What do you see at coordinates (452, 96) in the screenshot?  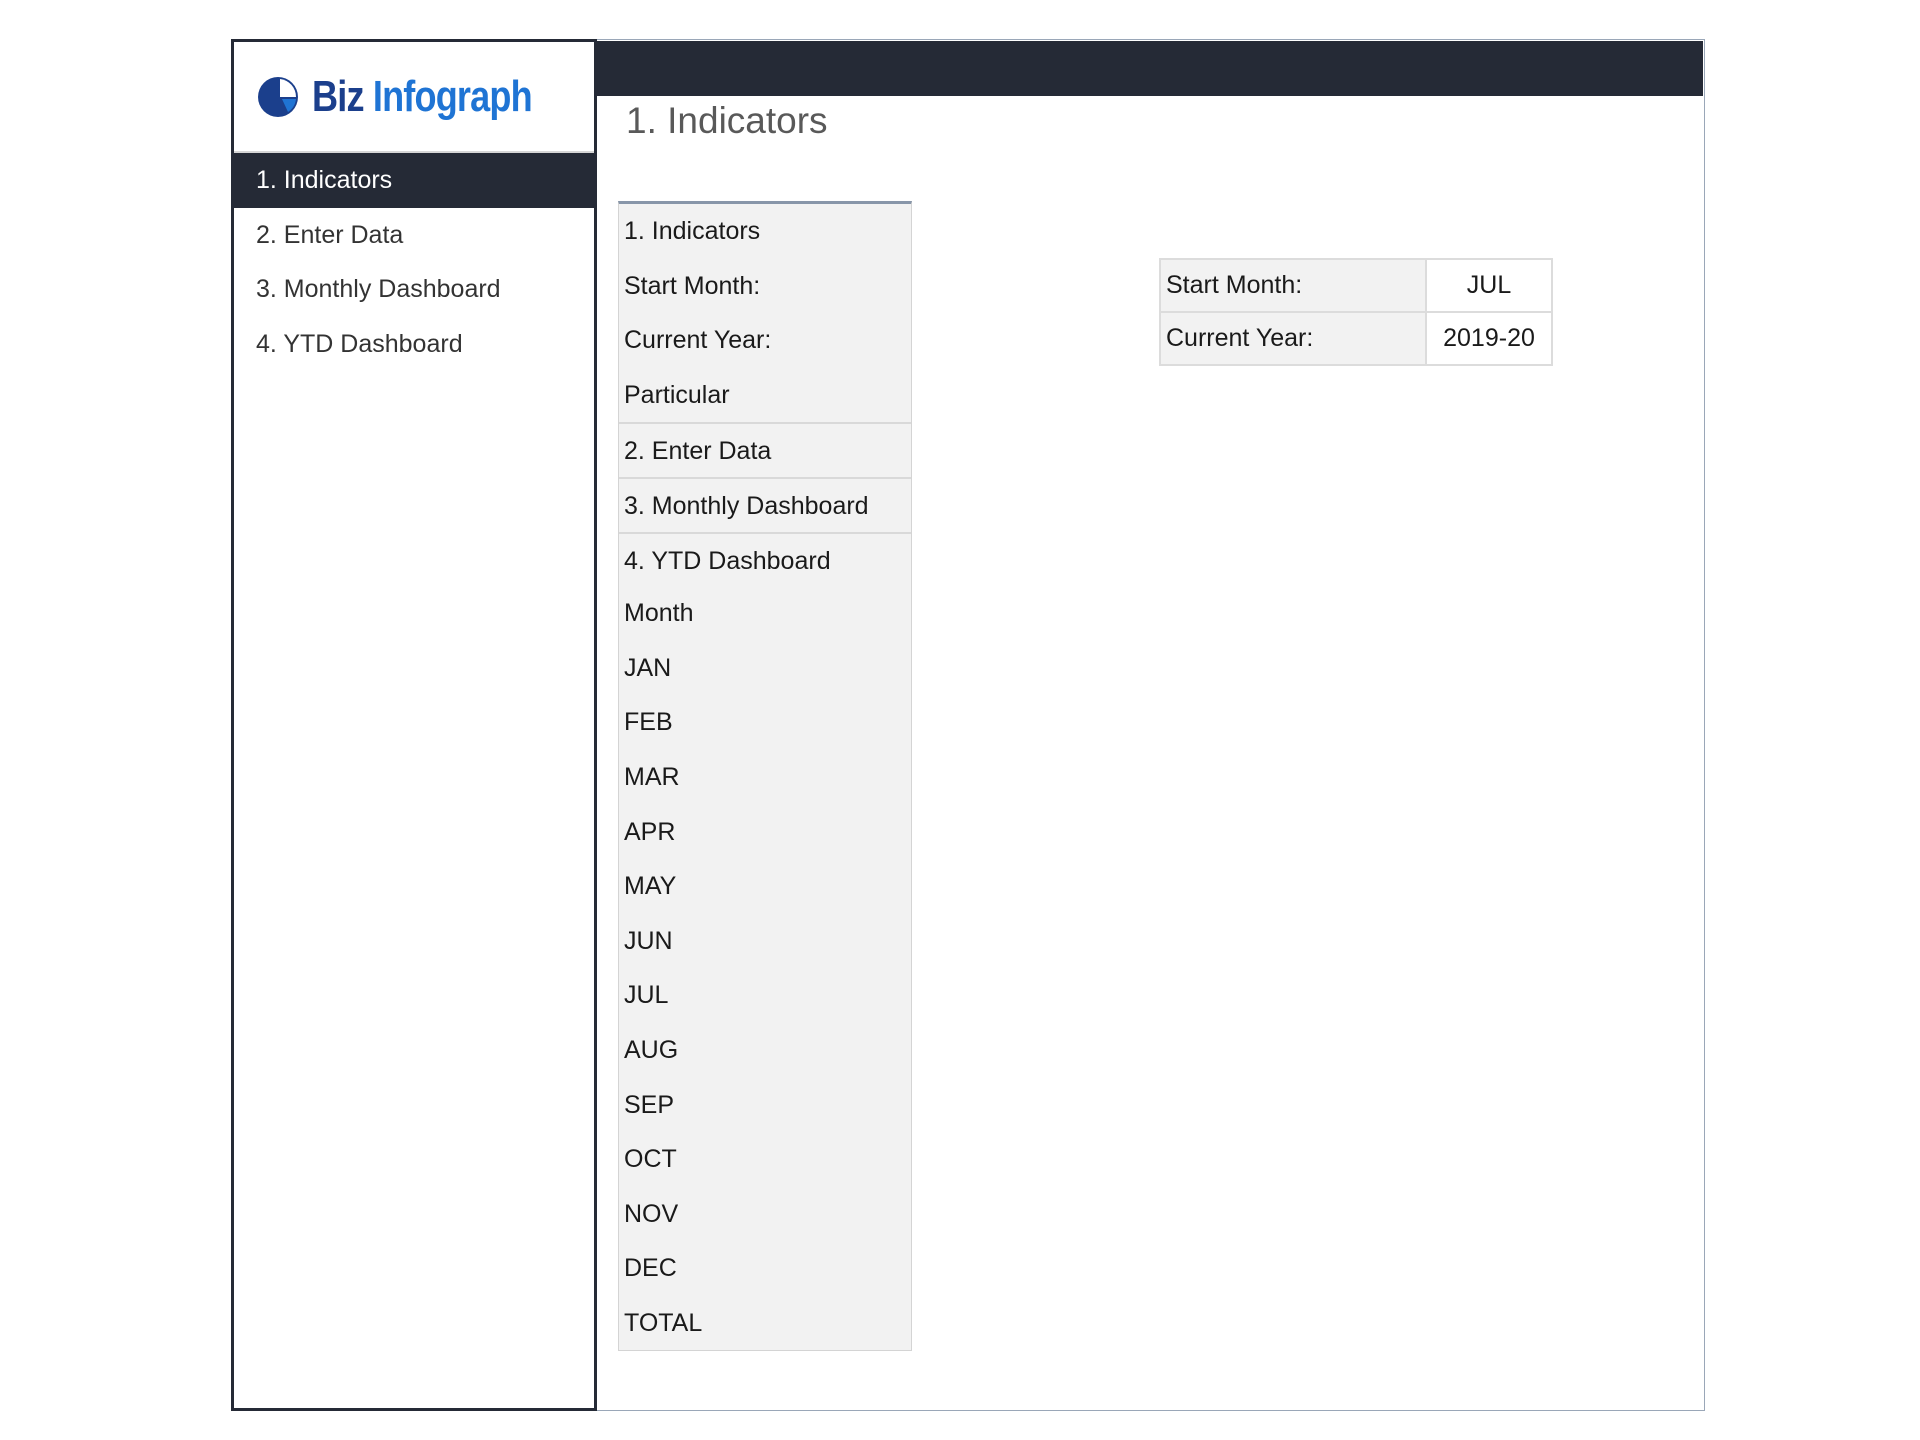 I see `brand-name-infograph: Infograph` at bounding box center [452, 96].